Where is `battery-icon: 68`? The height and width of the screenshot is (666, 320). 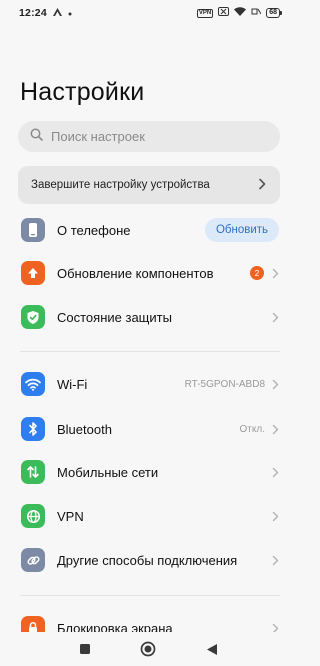 battery-icon: 68 is located at coordinates (274, 13).